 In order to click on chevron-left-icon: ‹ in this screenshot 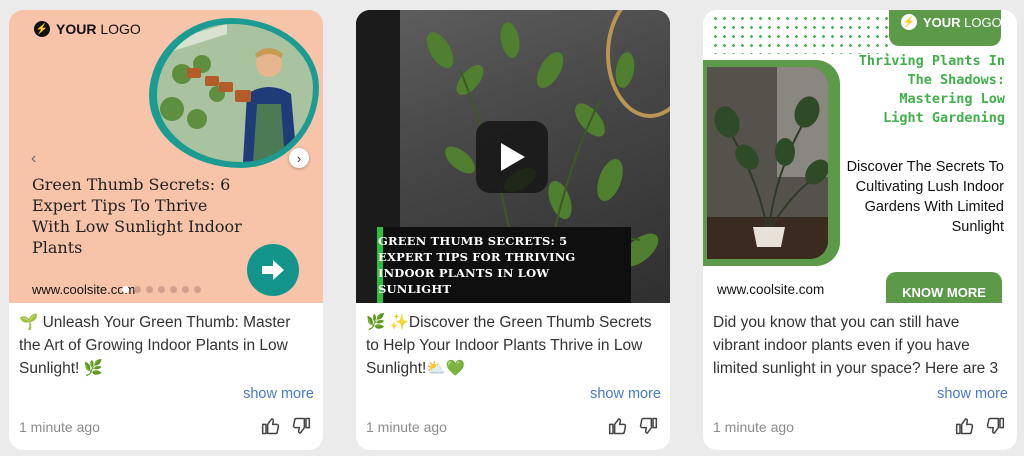, I will do `click(33, 159)`.